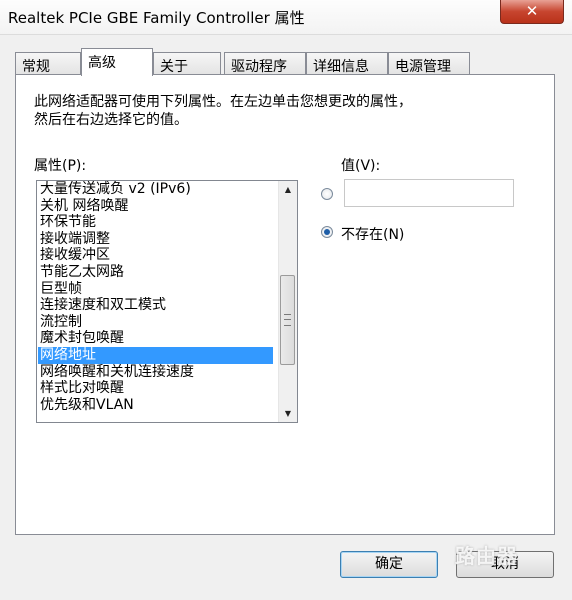 The height and width of the screenshot is (600, 572). What do you see at coordinates (155, 322) in the screenshot?
I see `property-list-item: 流控制` at bounding box center [155, 322].